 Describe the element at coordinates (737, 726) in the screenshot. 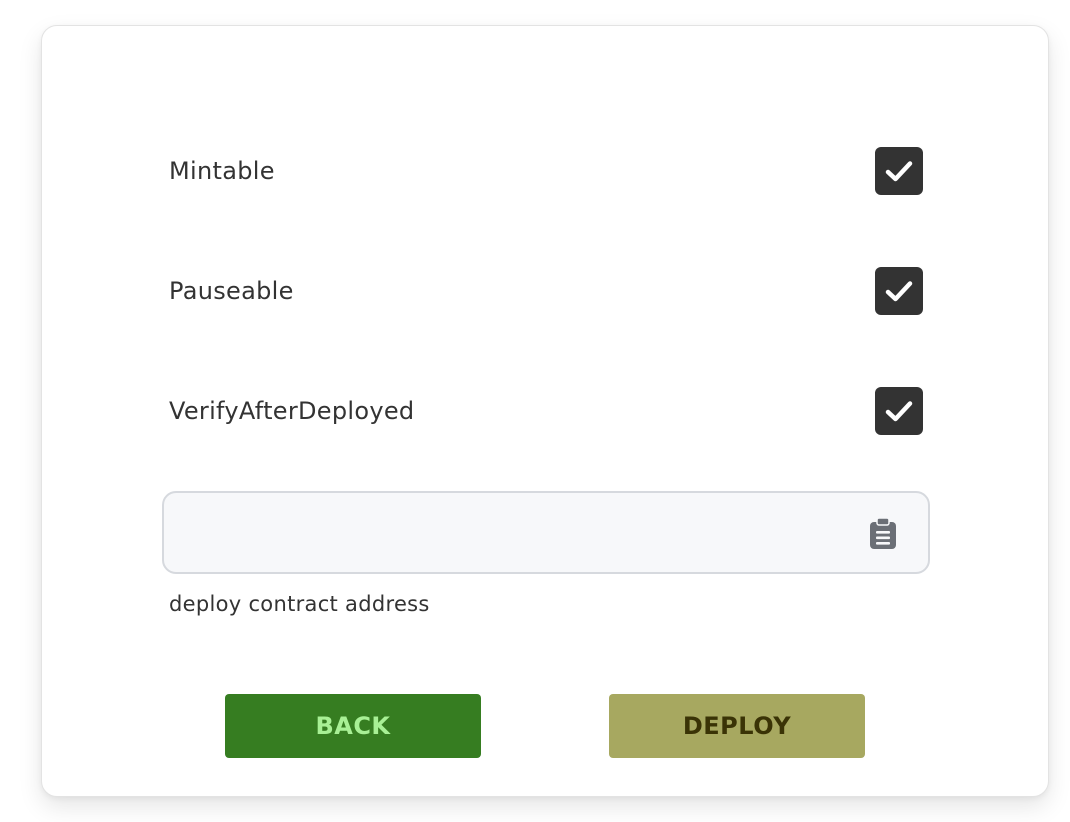

I see `deploy-button: DEPLOY` at that location.